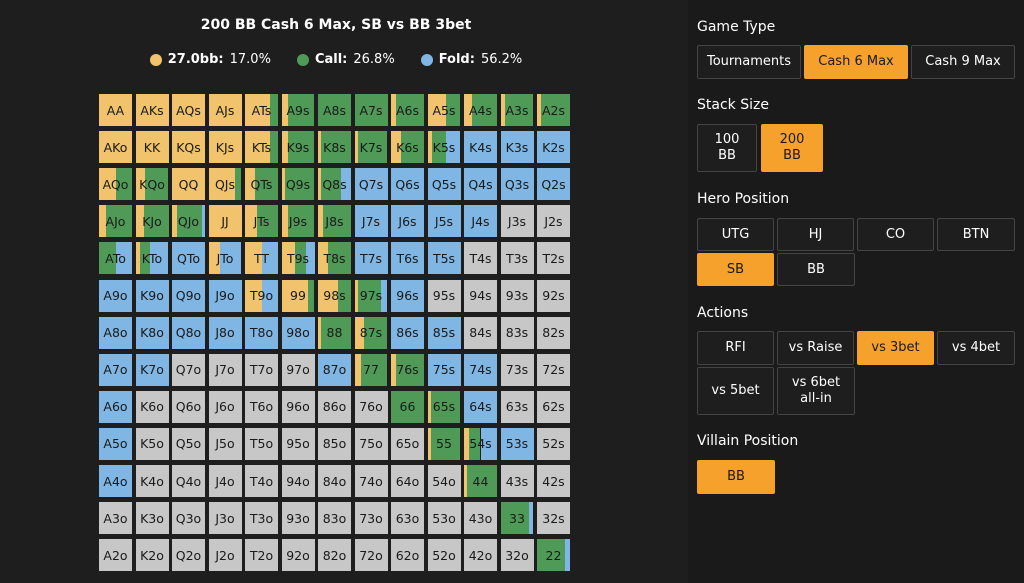 This screenshot has width=1024, height=583. Describe the element at coordinates (152, 110) in the screenshot. I see `hand-cell-AKs: AKs` at that location.